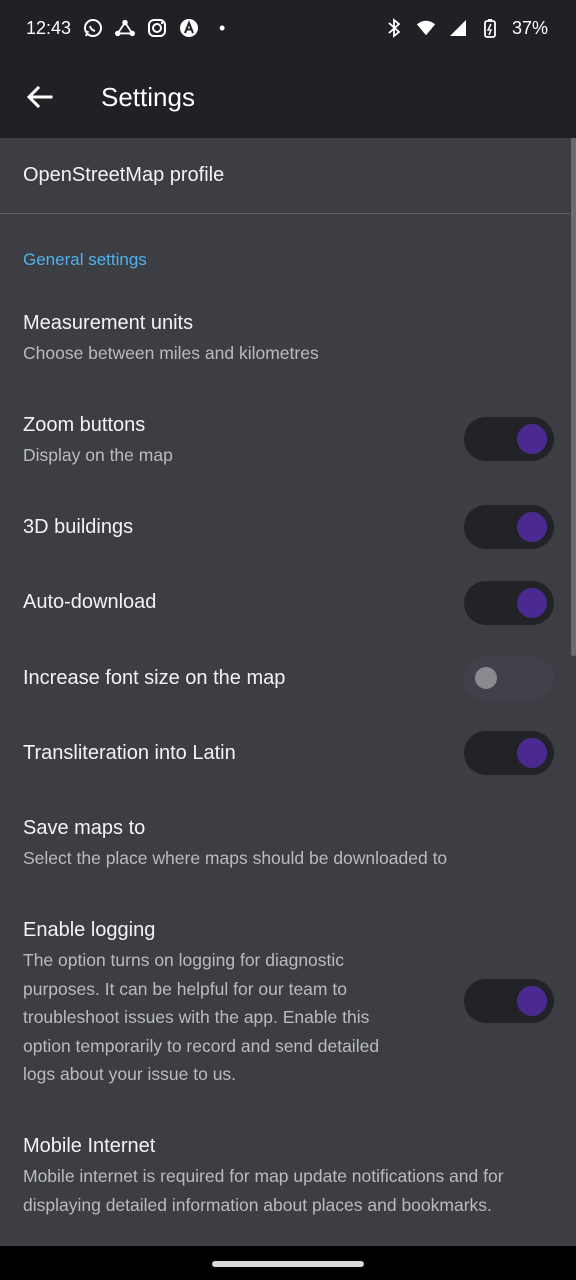  What do you see at coordinates (171, 353) in the screenshot?
I see `measurement-subtitle: Choose between miles and kilometres` at bounding box center [171, 353].